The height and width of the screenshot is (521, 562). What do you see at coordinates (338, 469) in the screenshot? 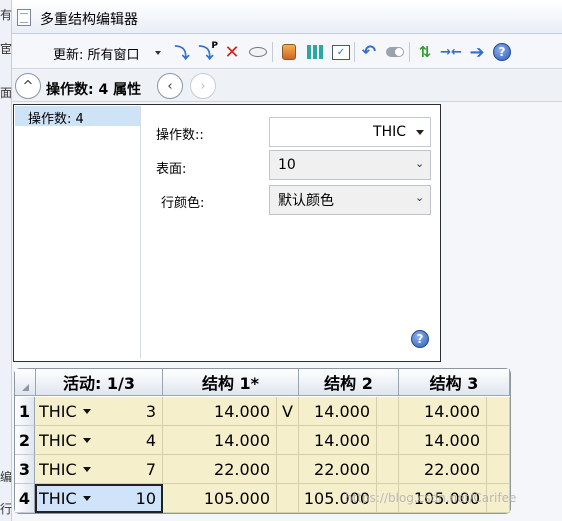
I see `config-2-value: 22.000` at bounding box center [338, 469].